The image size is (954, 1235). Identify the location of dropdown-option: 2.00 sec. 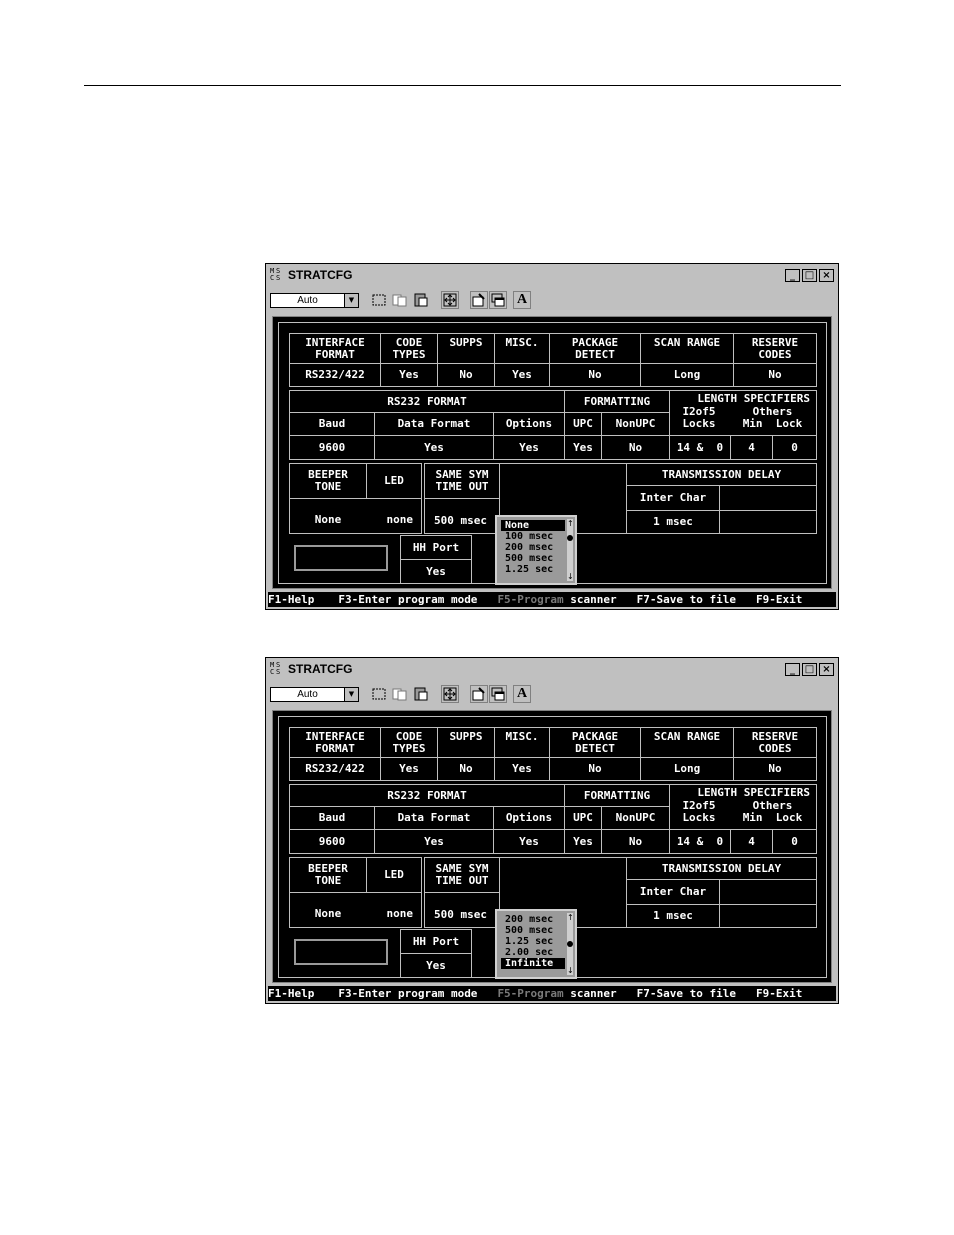
(533, 952).